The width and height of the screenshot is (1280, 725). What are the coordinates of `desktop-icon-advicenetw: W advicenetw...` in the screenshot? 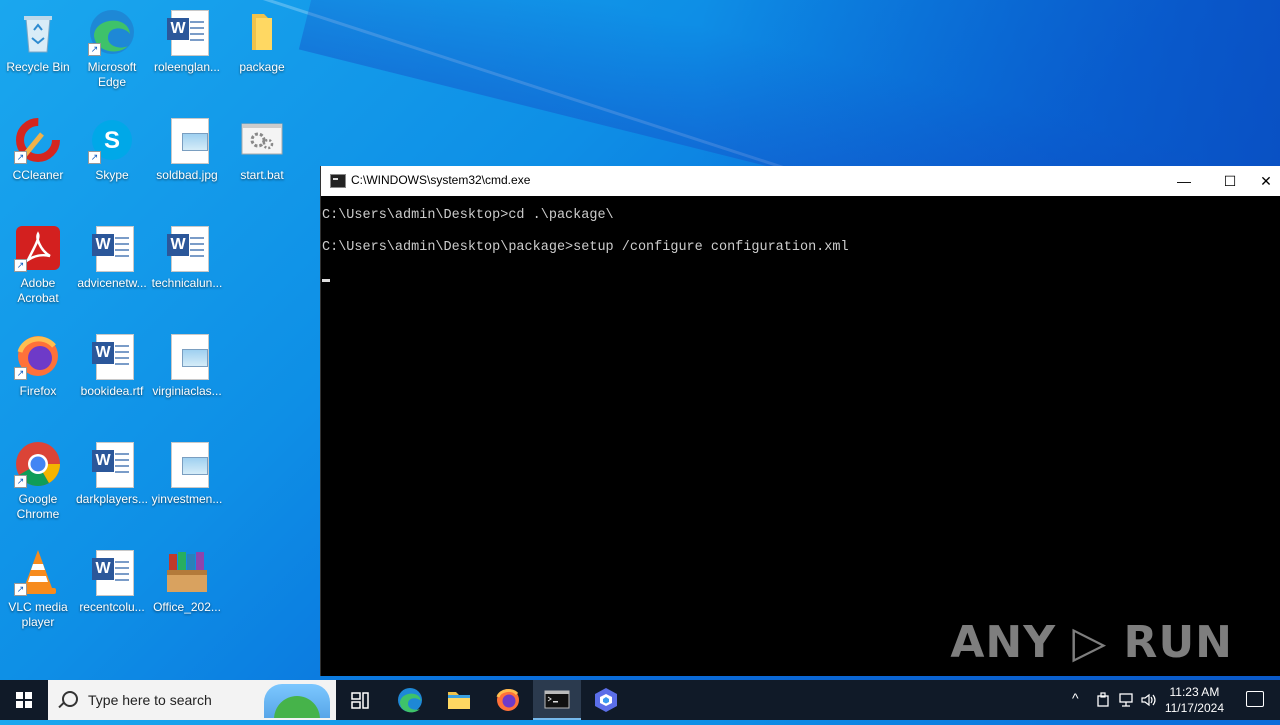 It's located at (112, 257).